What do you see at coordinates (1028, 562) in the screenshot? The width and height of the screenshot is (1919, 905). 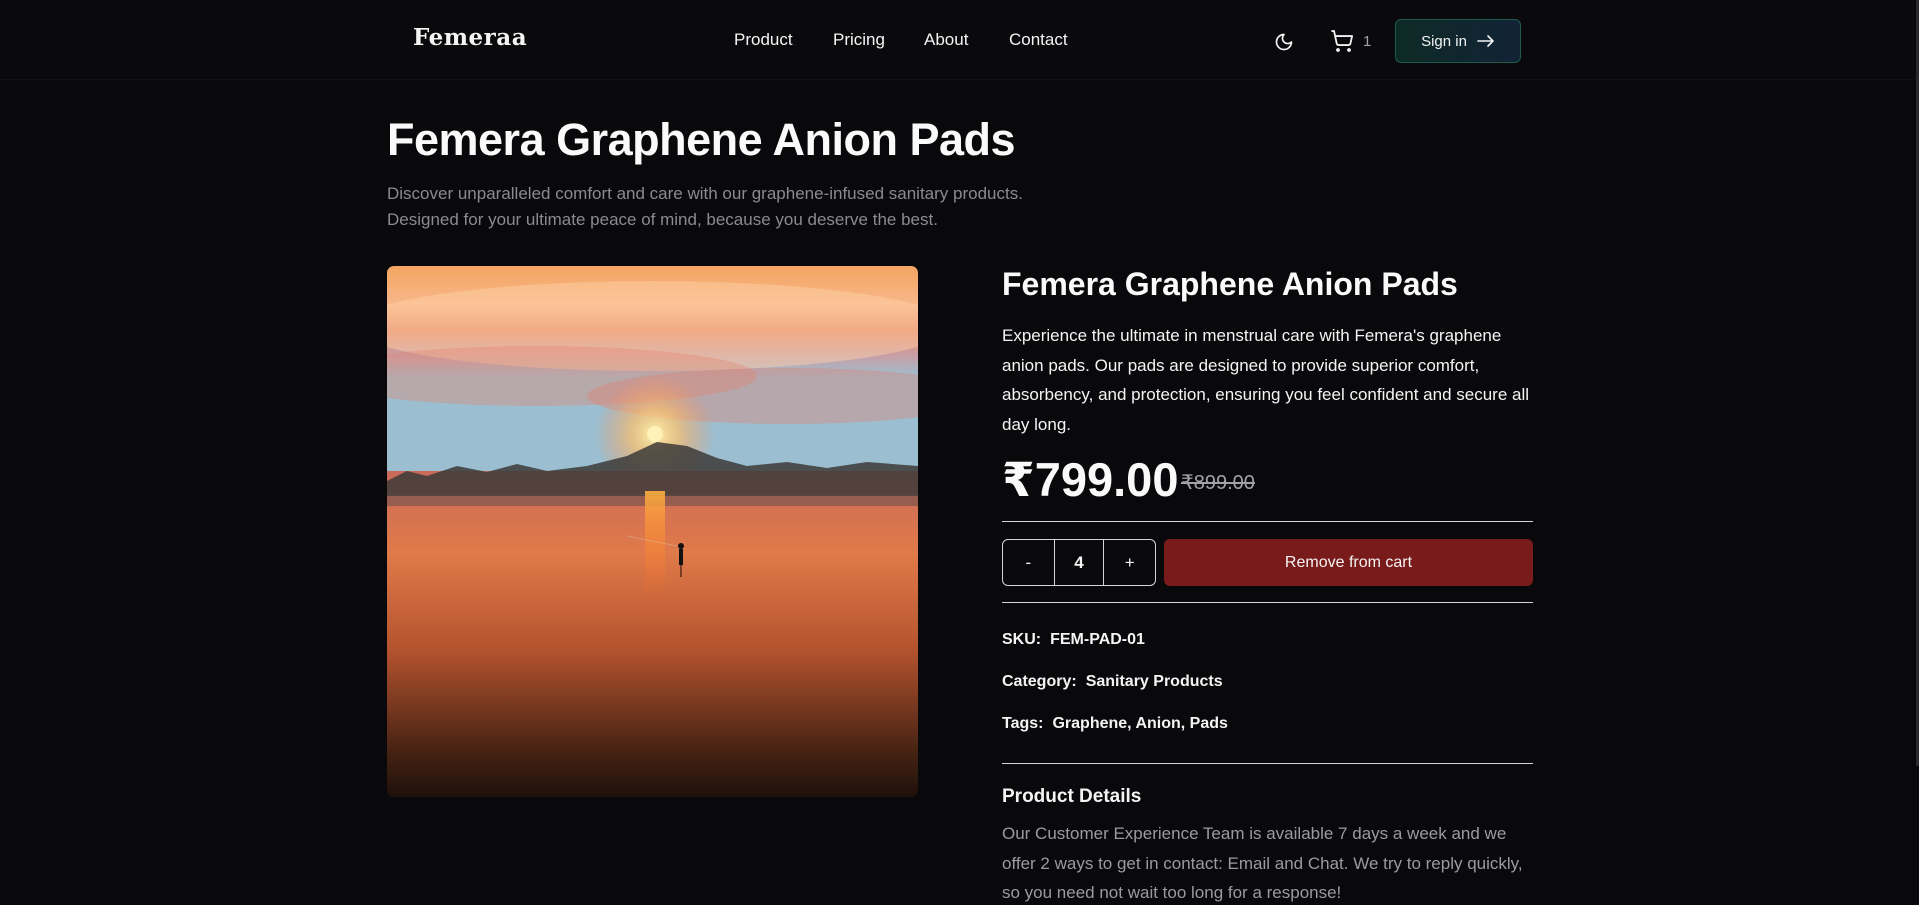 I see `decrease-quantity-button: -` at bounding box center [1028, 562].